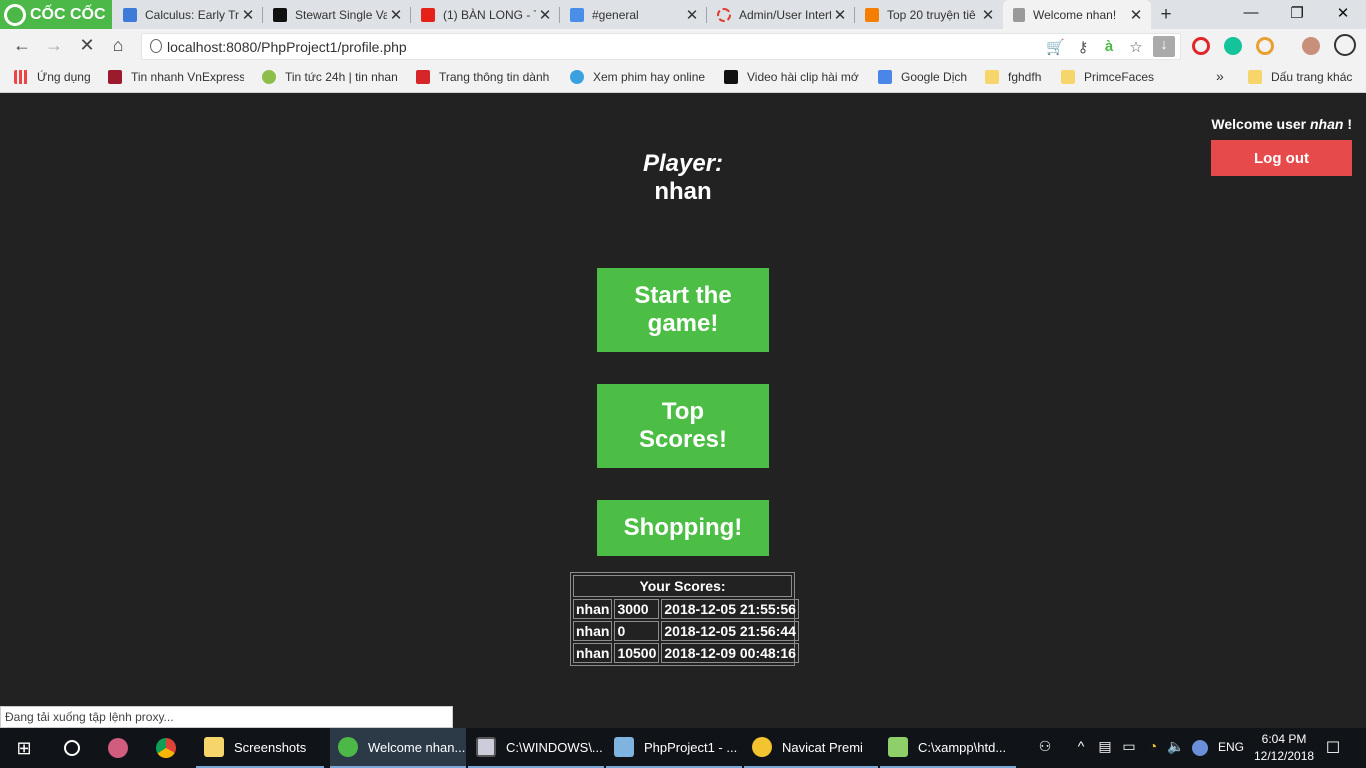 This screenshot has height=768, width=1366. Describe the element at coordinates (156, 46) in the screenshot. I see `info-icon` at that location.